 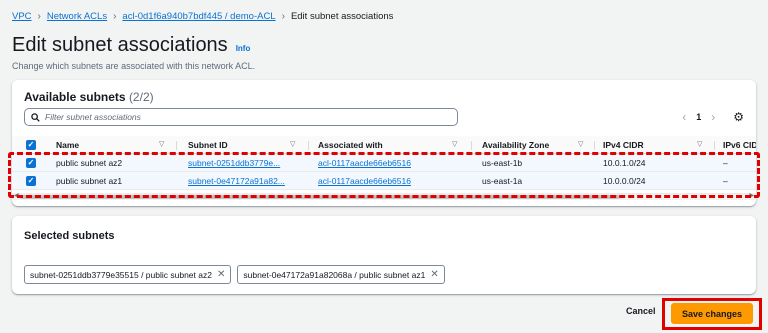 I want to click on row-name: public subnet az1, so click(x=89, y=181).